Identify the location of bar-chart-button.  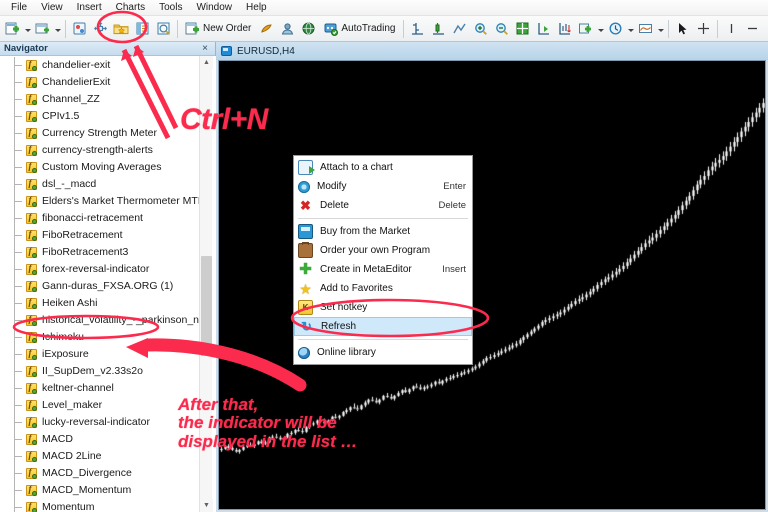
(417, 28).